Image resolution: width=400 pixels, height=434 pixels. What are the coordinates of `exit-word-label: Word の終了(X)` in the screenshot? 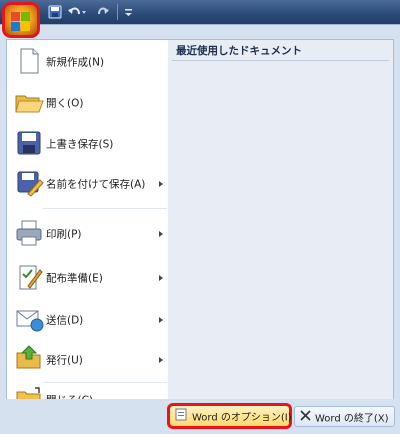 It's located at (352, 418).